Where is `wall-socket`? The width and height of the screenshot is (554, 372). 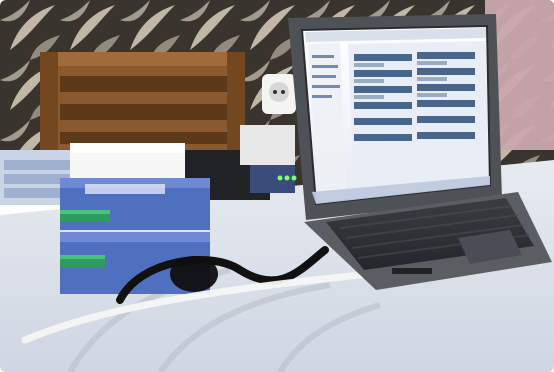 wall-socket is located at coordinates (279, 94).